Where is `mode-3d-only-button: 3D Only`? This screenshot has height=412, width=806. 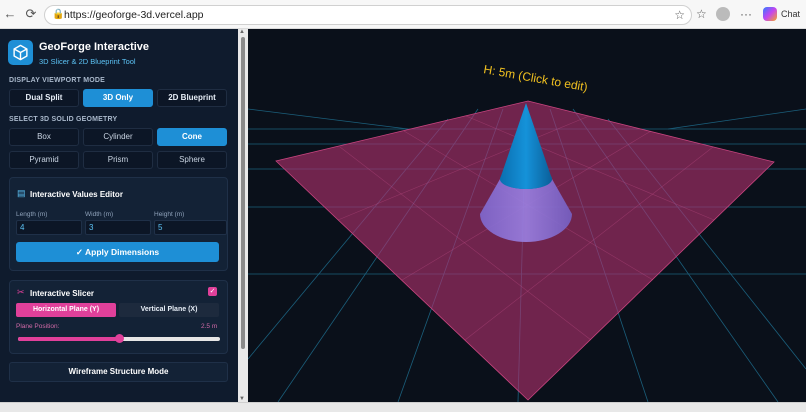 mode-3d-only-button: 3D Only is located at coordinates (118, 98).